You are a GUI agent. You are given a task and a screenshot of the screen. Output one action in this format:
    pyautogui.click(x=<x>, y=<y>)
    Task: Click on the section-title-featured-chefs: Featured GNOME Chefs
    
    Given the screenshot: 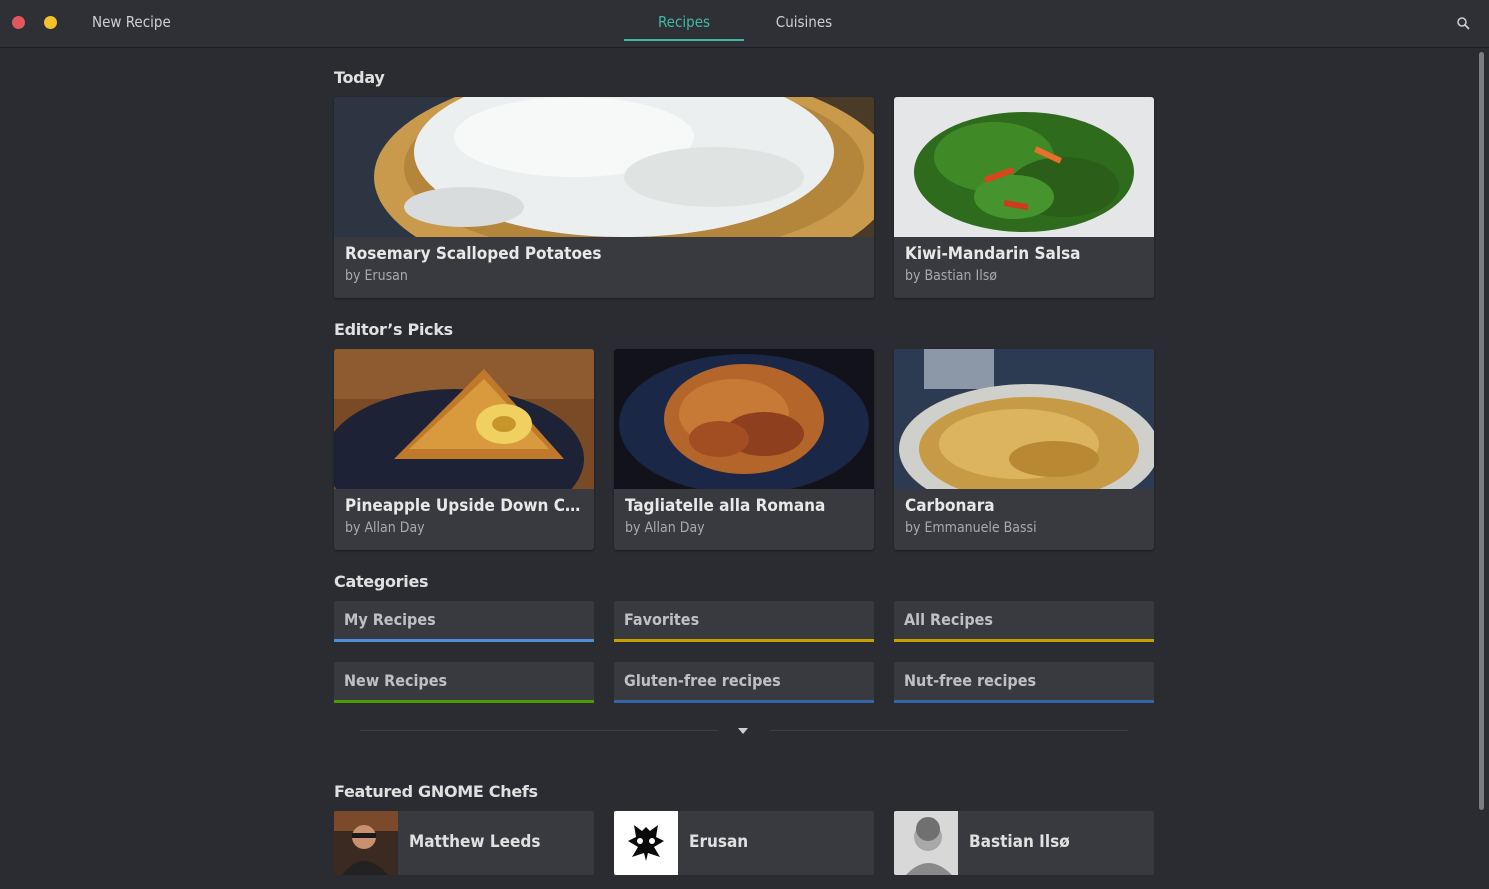 What is the action you would take?
    pyautogui.click(x=436, y=791)
    